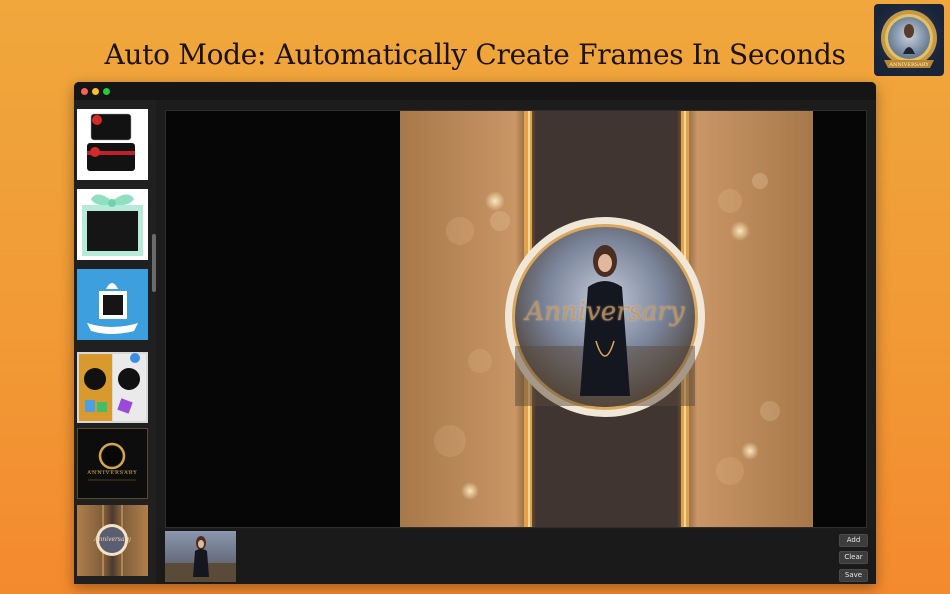  Describe the element at coordinates (909, 40) in the screenshot. I see `app-icon: ANNIVERSARY` at that location.